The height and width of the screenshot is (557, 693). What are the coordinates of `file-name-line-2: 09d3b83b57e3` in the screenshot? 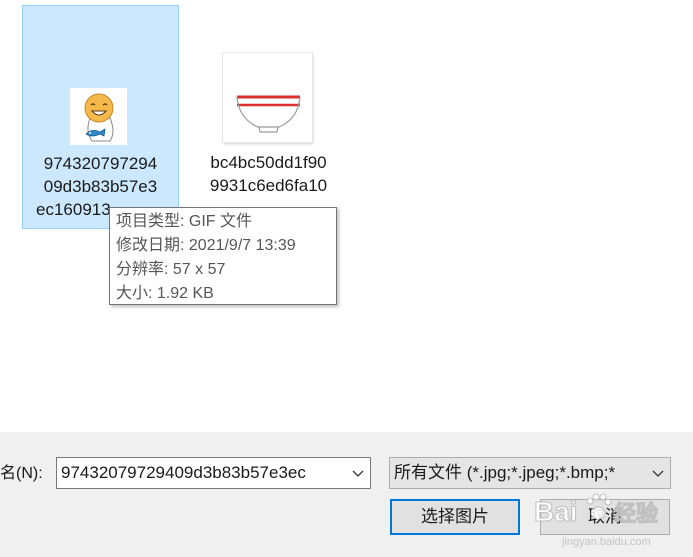 It's located at (100, 186).